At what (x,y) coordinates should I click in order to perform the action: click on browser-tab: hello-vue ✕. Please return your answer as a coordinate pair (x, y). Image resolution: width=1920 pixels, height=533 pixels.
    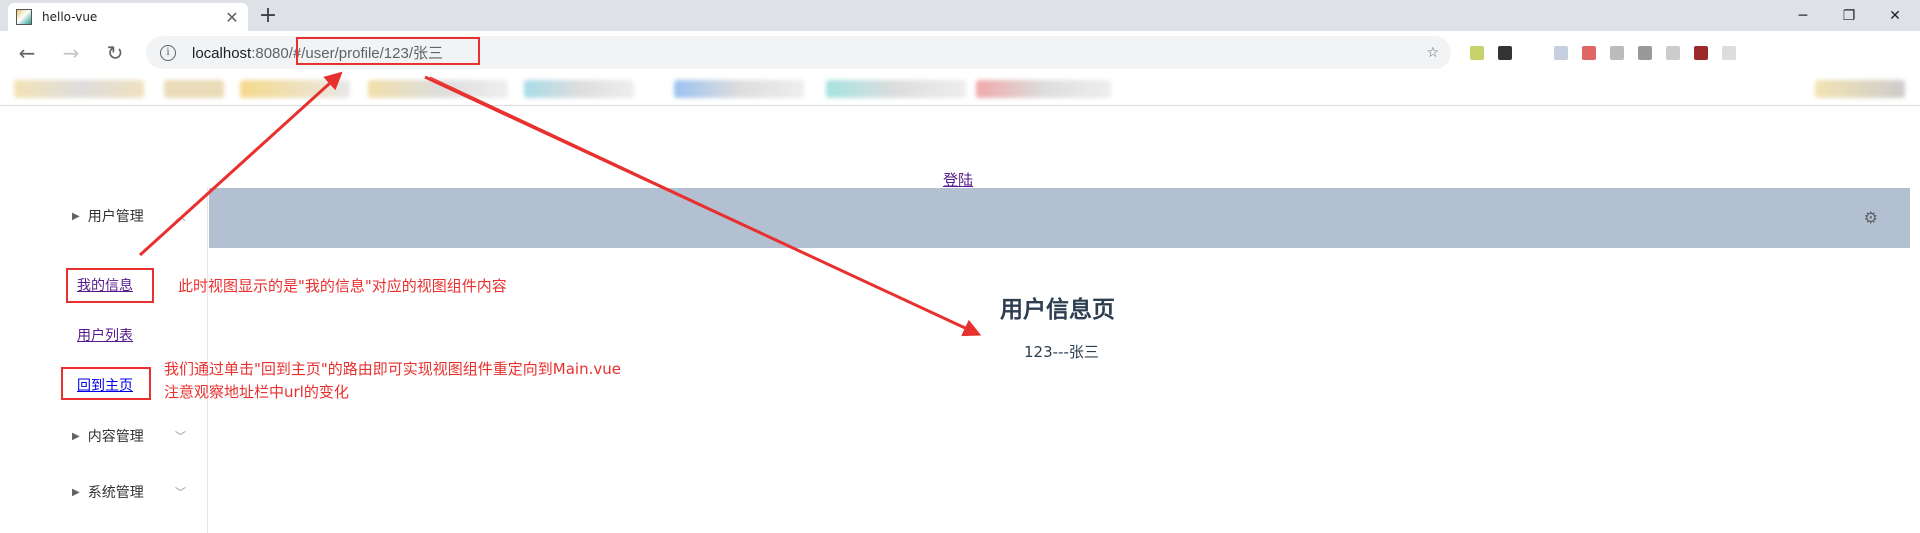
    Looking at the image, I should click on (128, 17).